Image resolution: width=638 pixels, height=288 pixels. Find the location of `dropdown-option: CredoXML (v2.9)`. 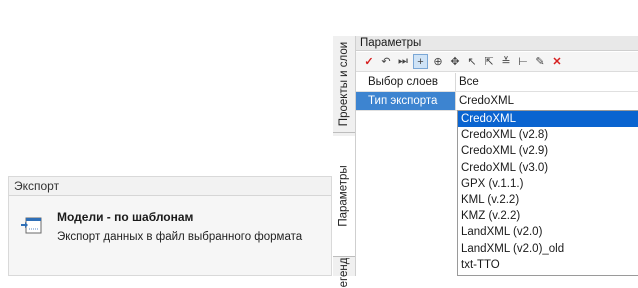

dropdown-option: CredoXML (v2.9) is located at coordinates (548, 151).